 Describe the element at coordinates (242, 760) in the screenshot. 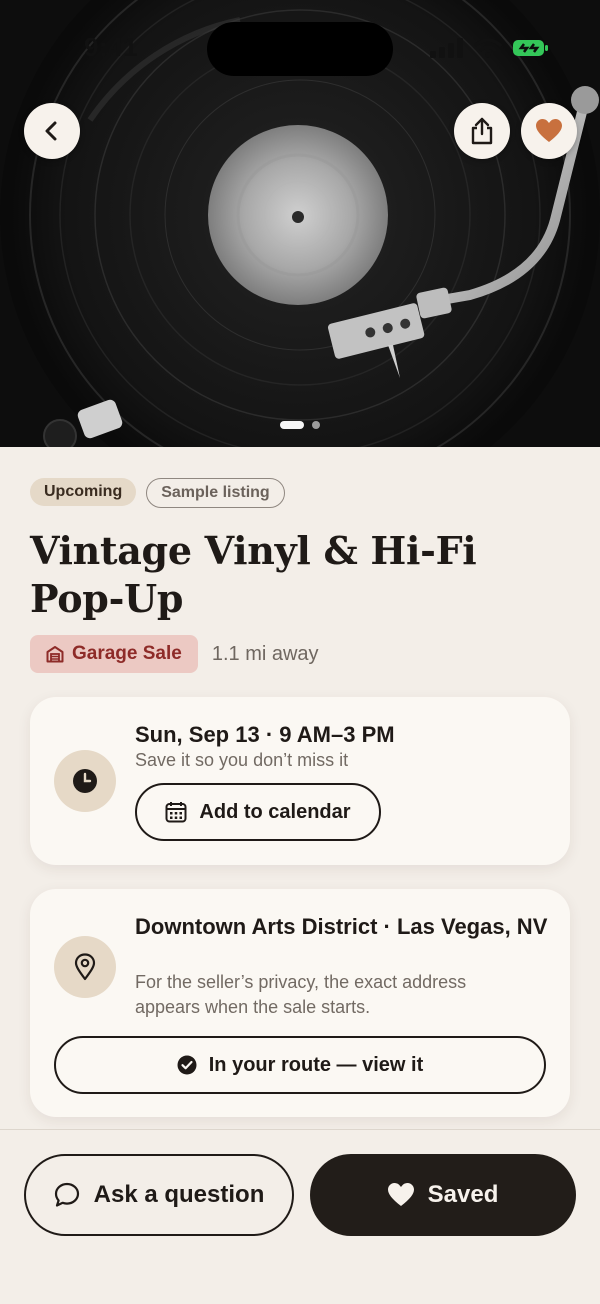

I see `date-subtext: Save it so you don’t miss it` at that location.